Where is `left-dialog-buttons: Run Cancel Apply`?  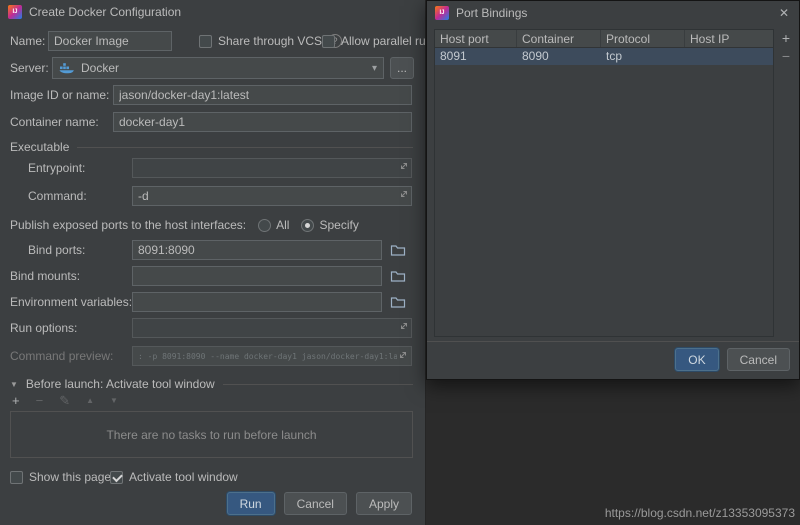
left-dialog-buttons: Run Cancel Apply is located at coordinates (319, 503).